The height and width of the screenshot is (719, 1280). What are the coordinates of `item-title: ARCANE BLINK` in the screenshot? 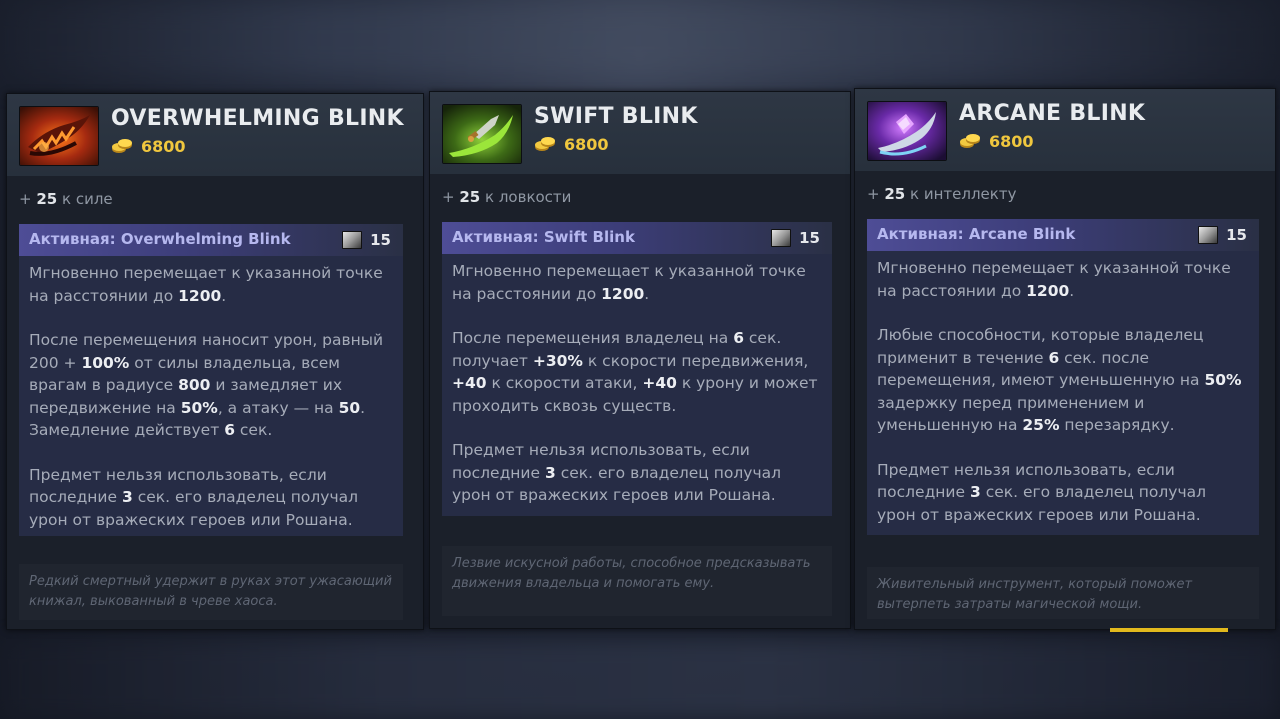 It's located at (1052, 113).